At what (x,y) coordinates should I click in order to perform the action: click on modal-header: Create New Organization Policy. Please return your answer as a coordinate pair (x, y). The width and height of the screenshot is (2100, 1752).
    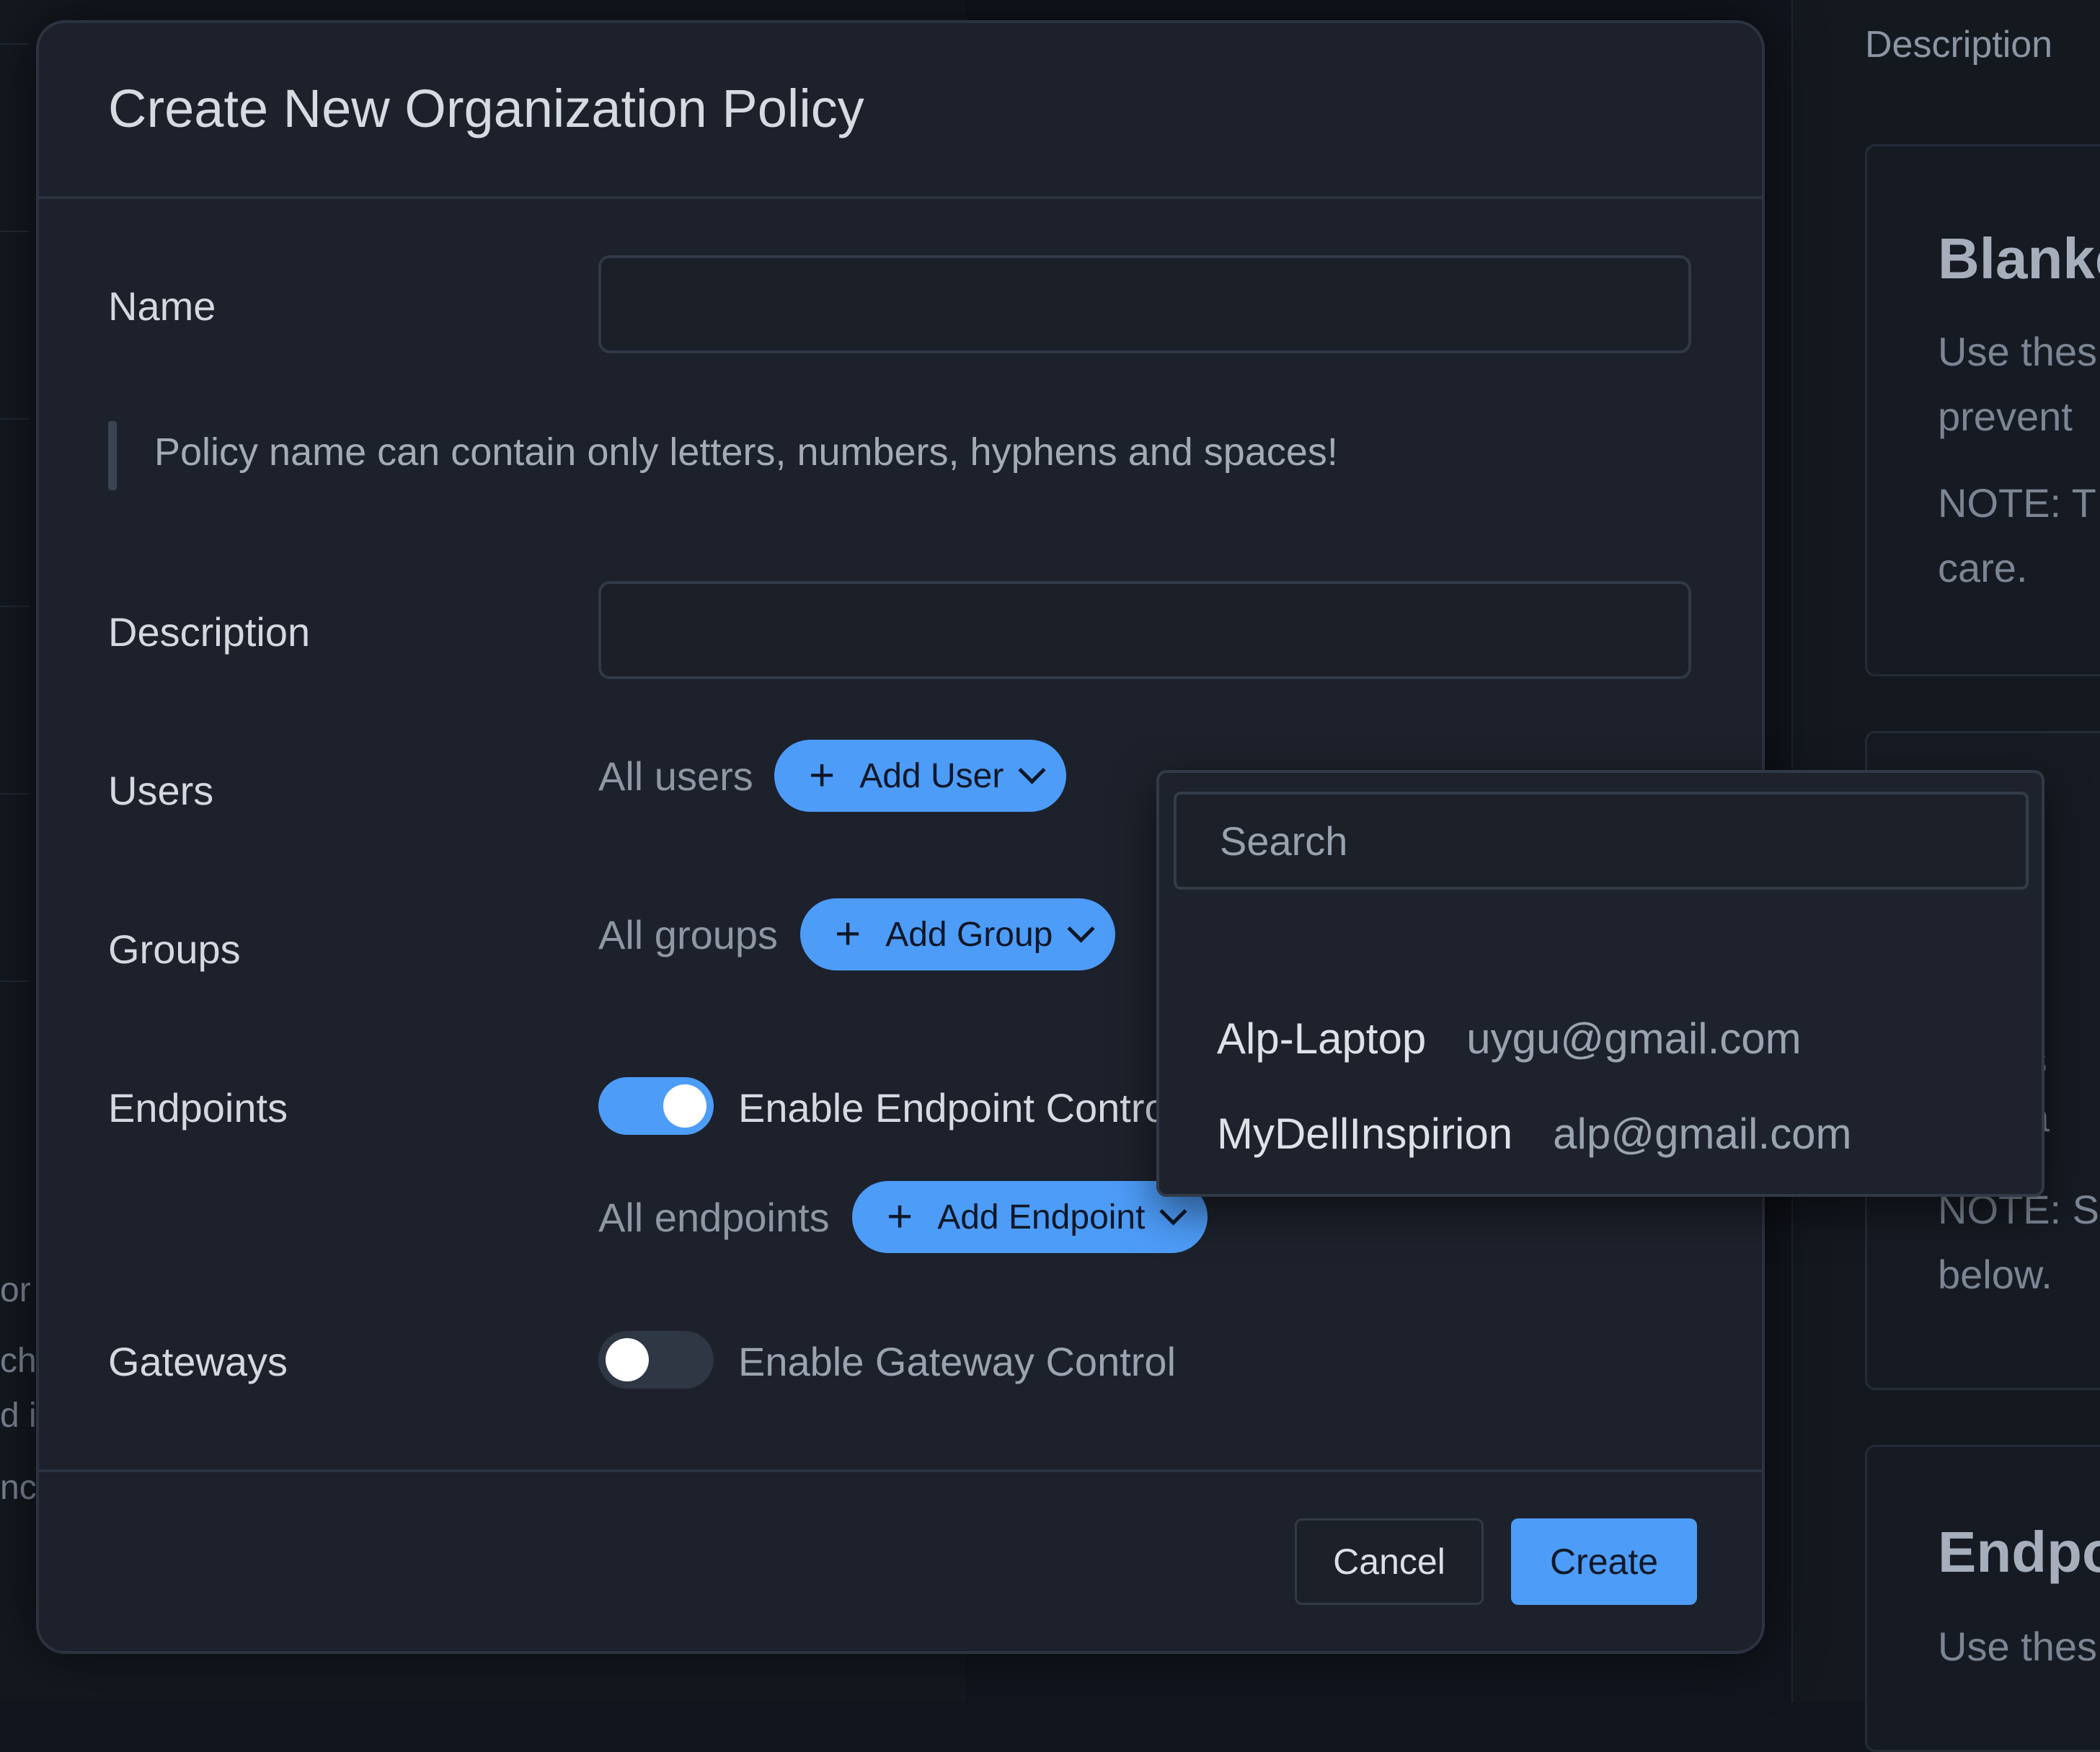
    Looking at the image, I should click on (901, 111).